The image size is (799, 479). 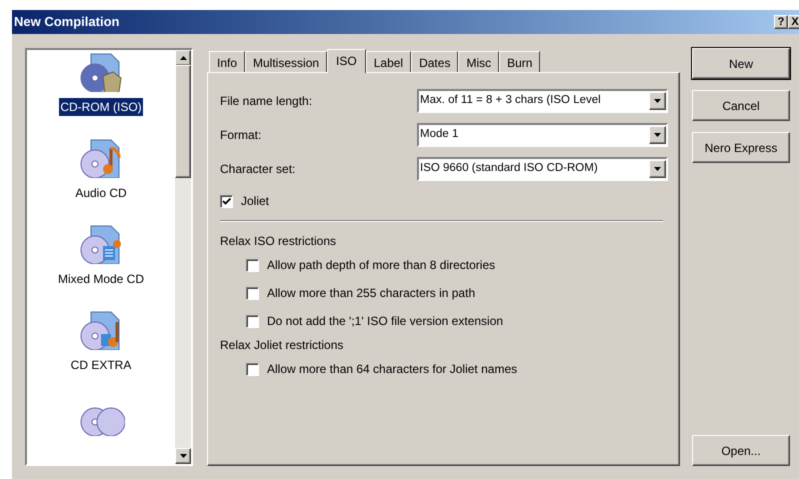 I want to click on help-button: ?, so click(x=781, y=22).